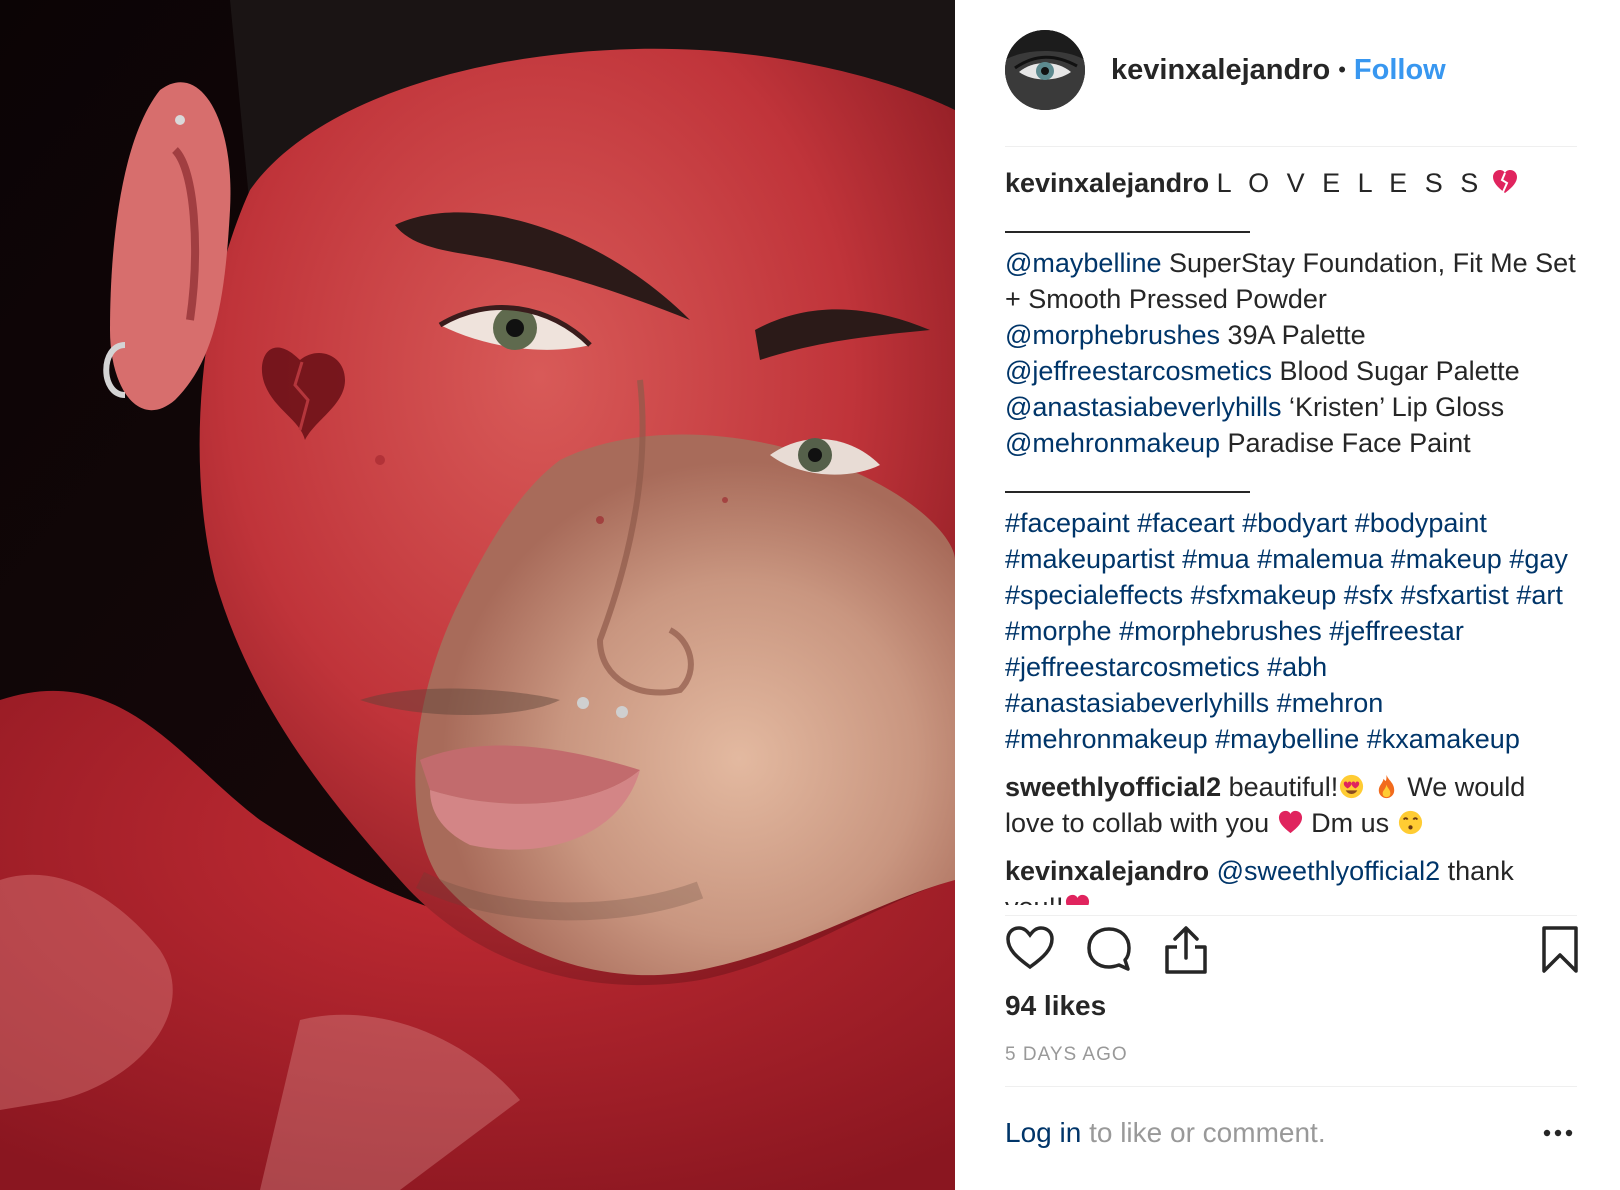 Image resolution: width=1620 pixels, height=1190 pixels. What do you see at coordinates (1143, 407) in the screenshot?
I see `mention-link: @anastasiabeverlyhills` at bounding box center [1143, 407].